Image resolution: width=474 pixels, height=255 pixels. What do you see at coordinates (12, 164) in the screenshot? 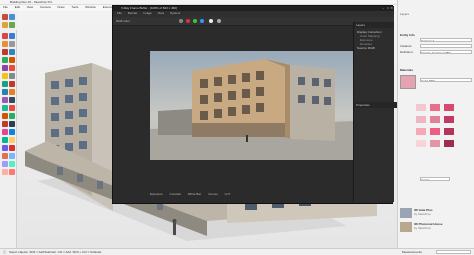
I see `vray-mesh-light-icon` at bounding box center [12, 164].